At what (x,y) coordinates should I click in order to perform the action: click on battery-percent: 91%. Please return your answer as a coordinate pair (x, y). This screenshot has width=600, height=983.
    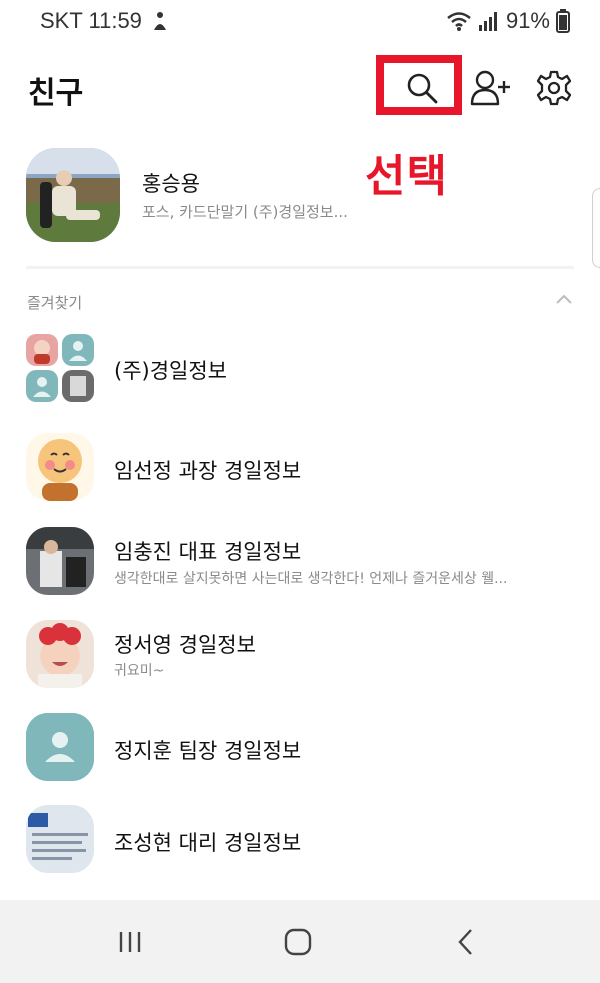
    Looking at the image, I should click on (527, 20).